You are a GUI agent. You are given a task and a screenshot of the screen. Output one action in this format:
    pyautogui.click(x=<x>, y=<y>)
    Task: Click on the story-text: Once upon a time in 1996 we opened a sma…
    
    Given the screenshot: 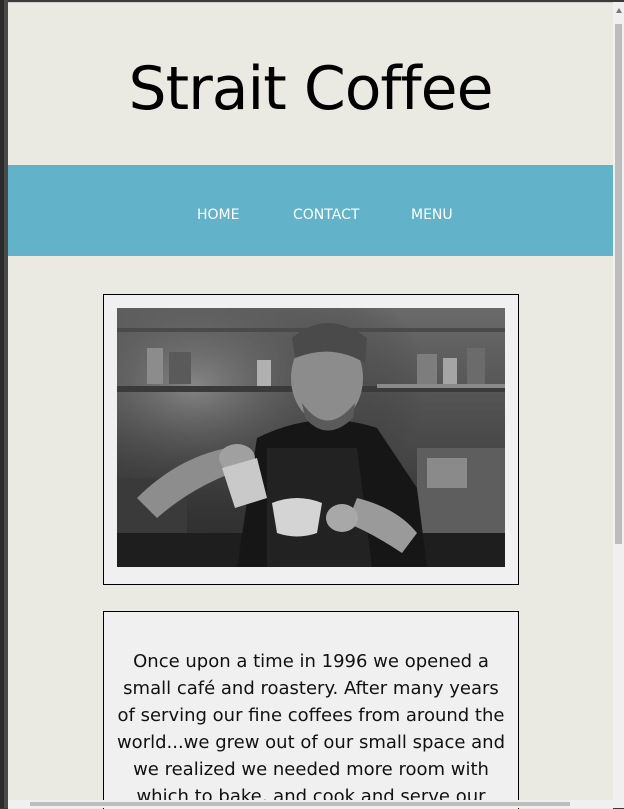 What is the action you would take?
    pyautogui.click(x=311, y=729)
    